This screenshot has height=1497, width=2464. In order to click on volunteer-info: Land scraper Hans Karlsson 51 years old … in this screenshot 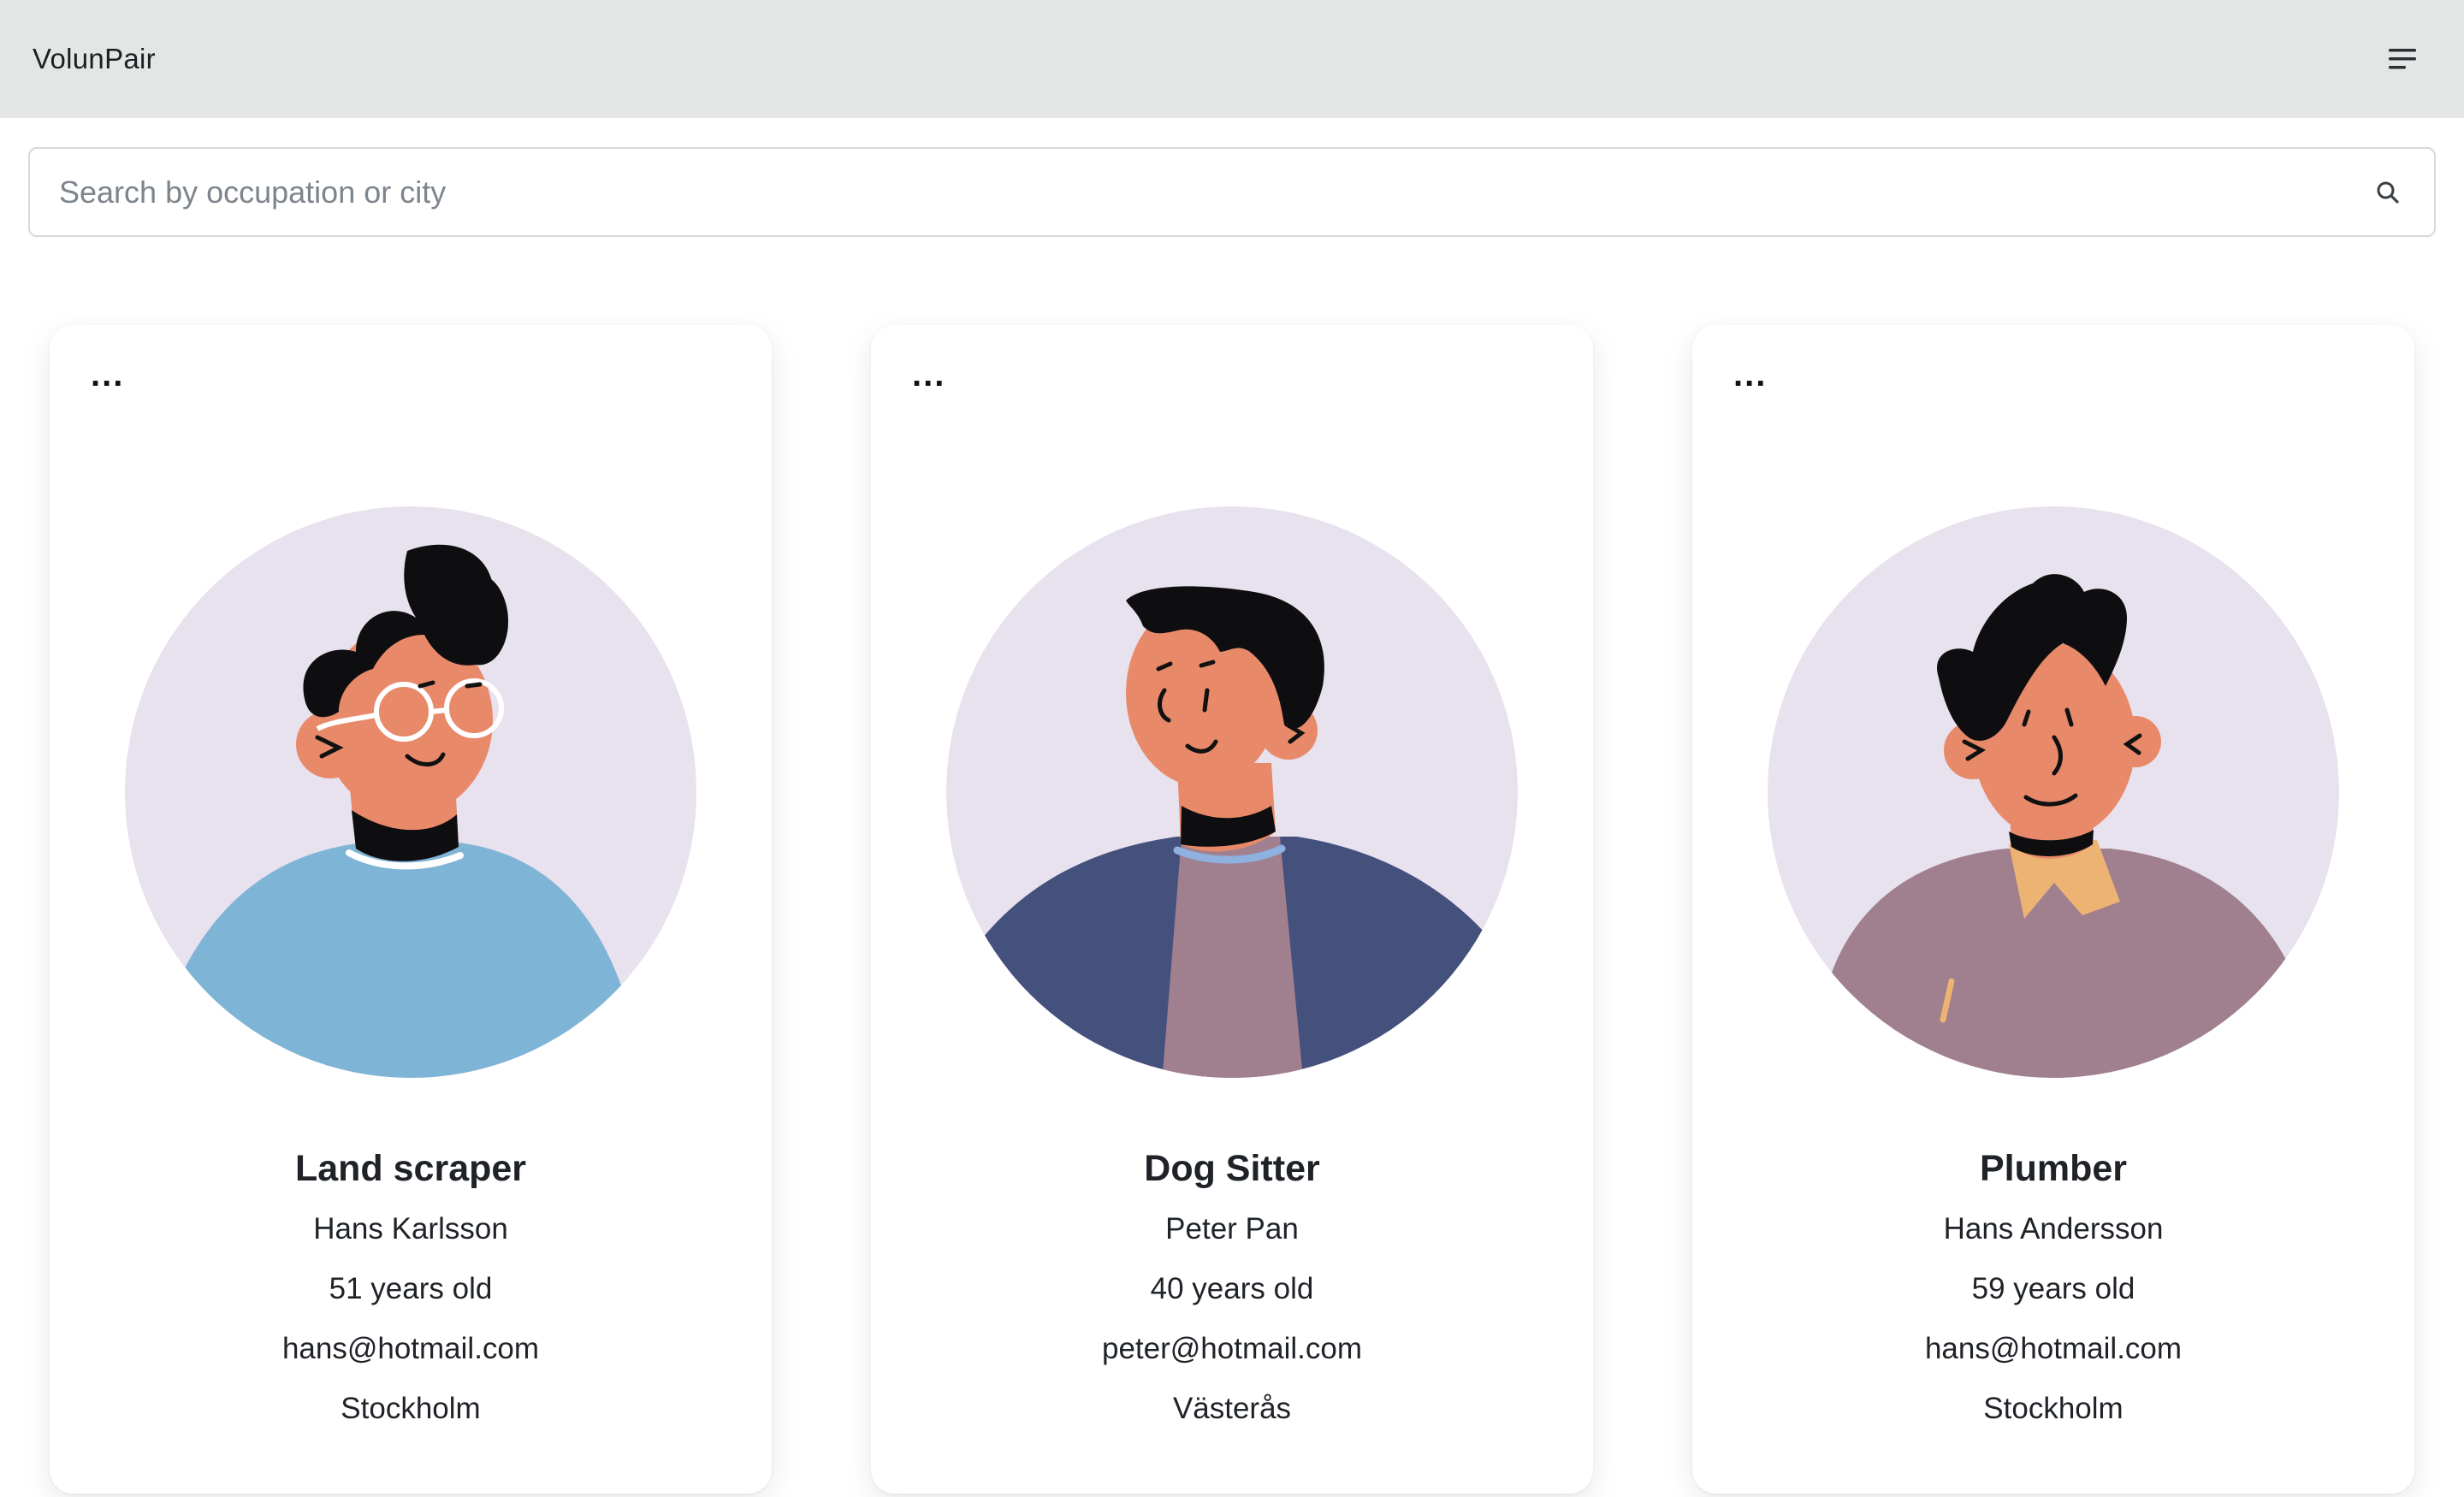, I will do `click(411, 1288)`.